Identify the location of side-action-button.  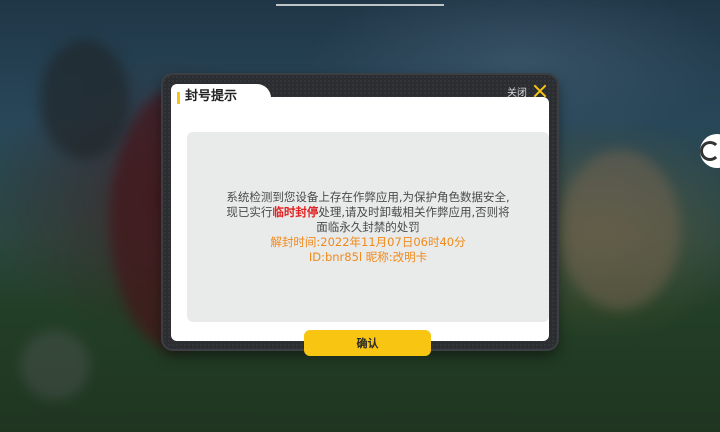
(710, 151).